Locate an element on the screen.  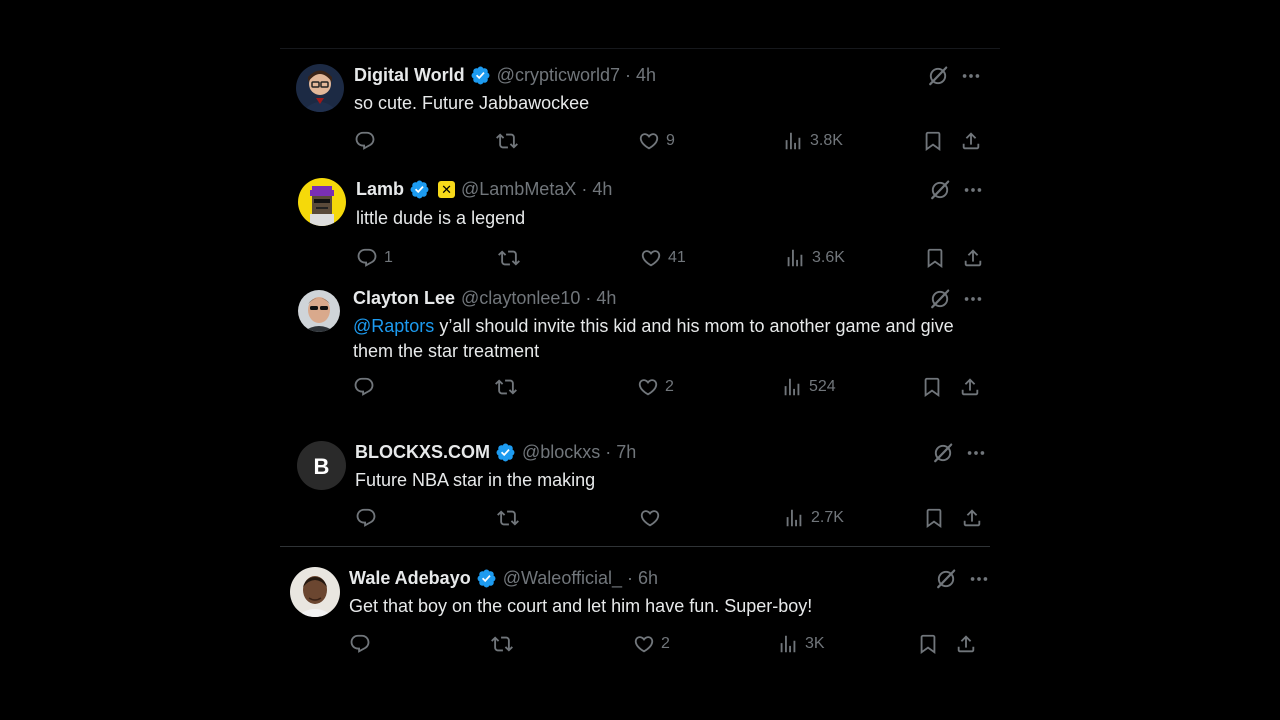
like-button: 9 is located at coordinates (656, 141).